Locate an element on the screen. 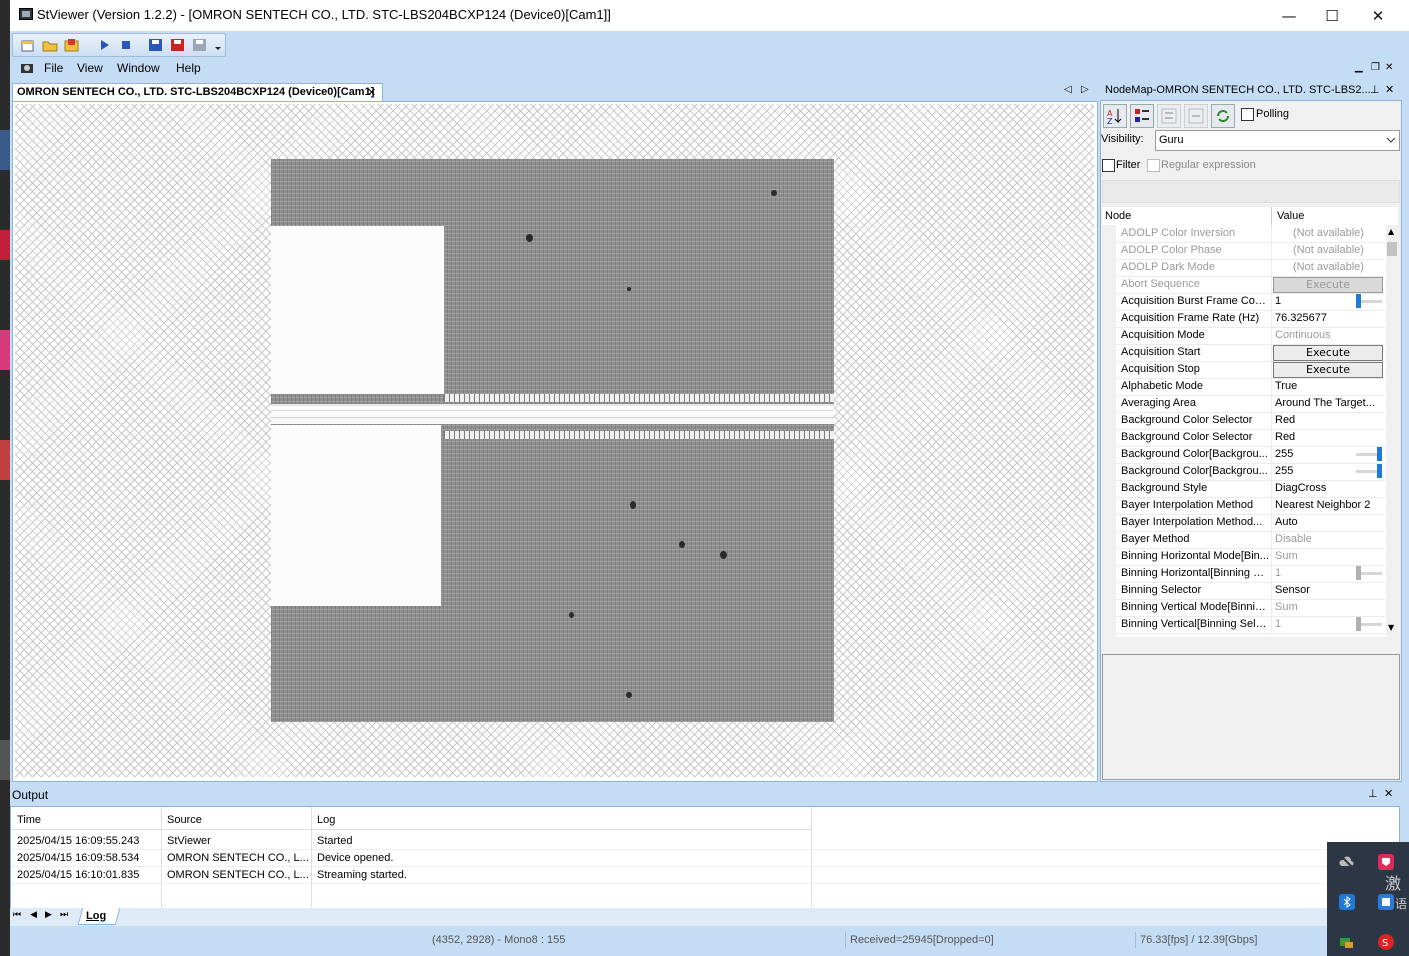  next-page-icon: ▶ is located at coordinates (48, 915).